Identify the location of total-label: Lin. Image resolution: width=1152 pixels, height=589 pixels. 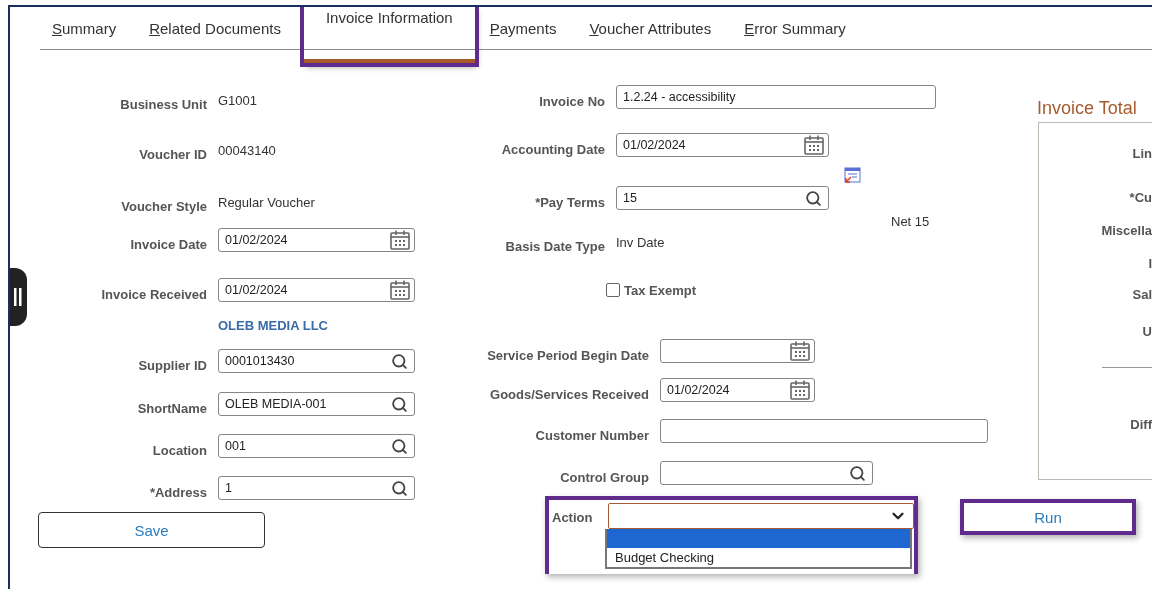
(1142, 153).